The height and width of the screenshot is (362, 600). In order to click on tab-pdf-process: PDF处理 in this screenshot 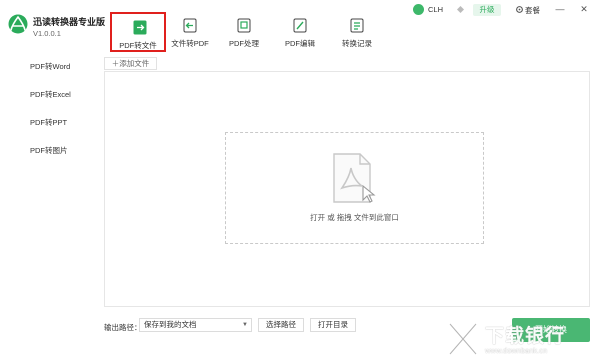, I will do `click(244, 32)`.